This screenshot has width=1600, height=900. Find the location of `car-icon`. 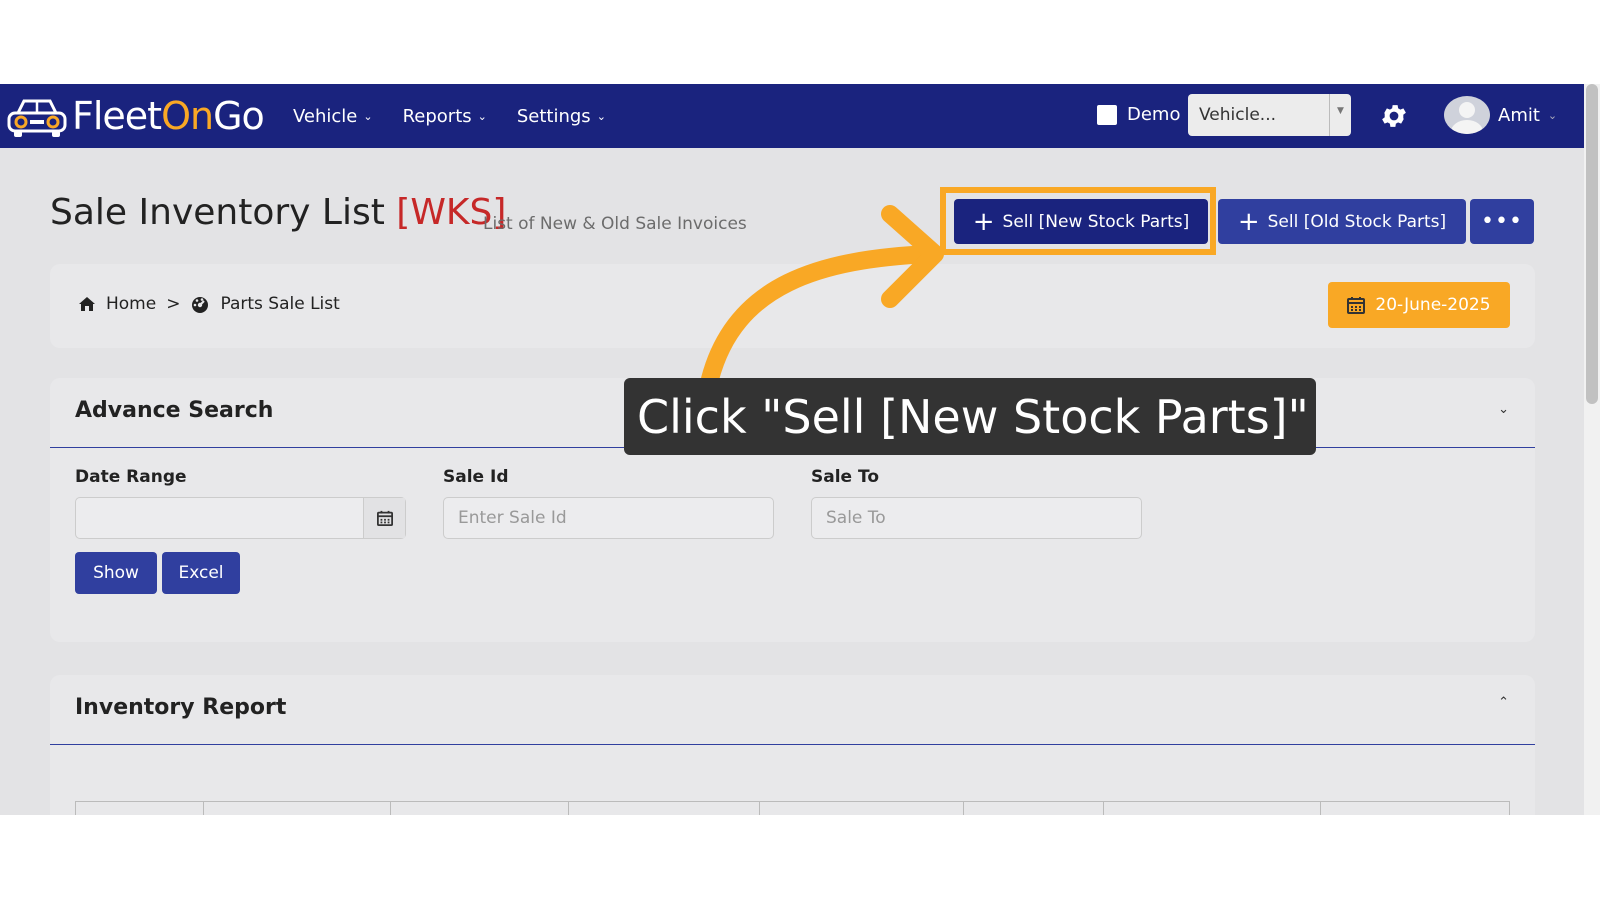

car-icon is located at coordinates (37, 118).